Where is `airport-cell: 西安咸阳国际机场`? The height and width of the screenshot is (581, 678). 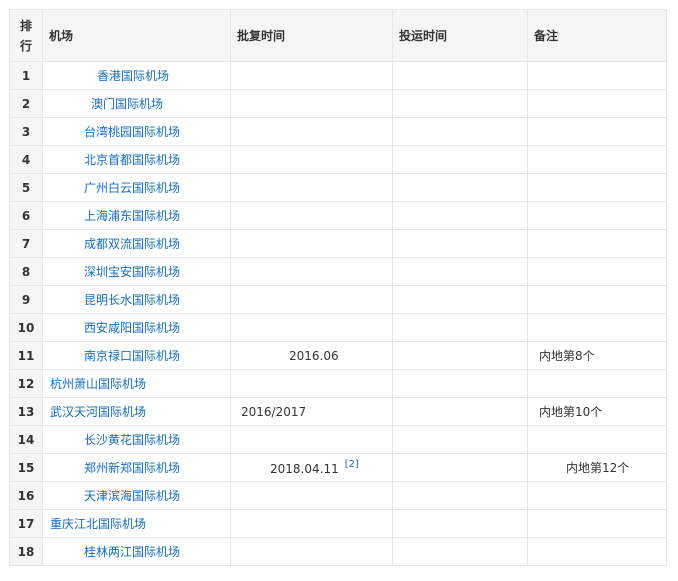
airport-cell: 西安咸阳国际机场 is located at coordinates (136, 327).